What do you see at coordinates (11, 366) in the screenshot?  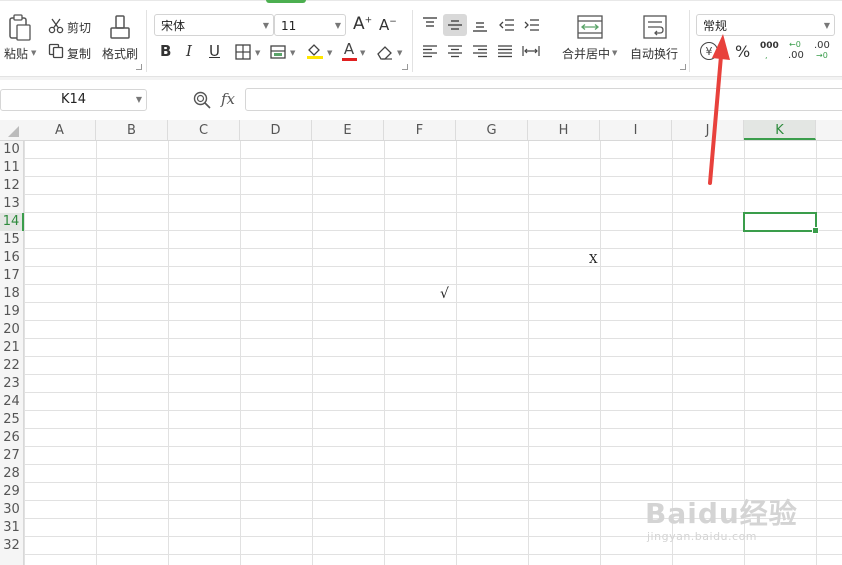 I see `row-header-22: 22` at bounding box center [11, 366].